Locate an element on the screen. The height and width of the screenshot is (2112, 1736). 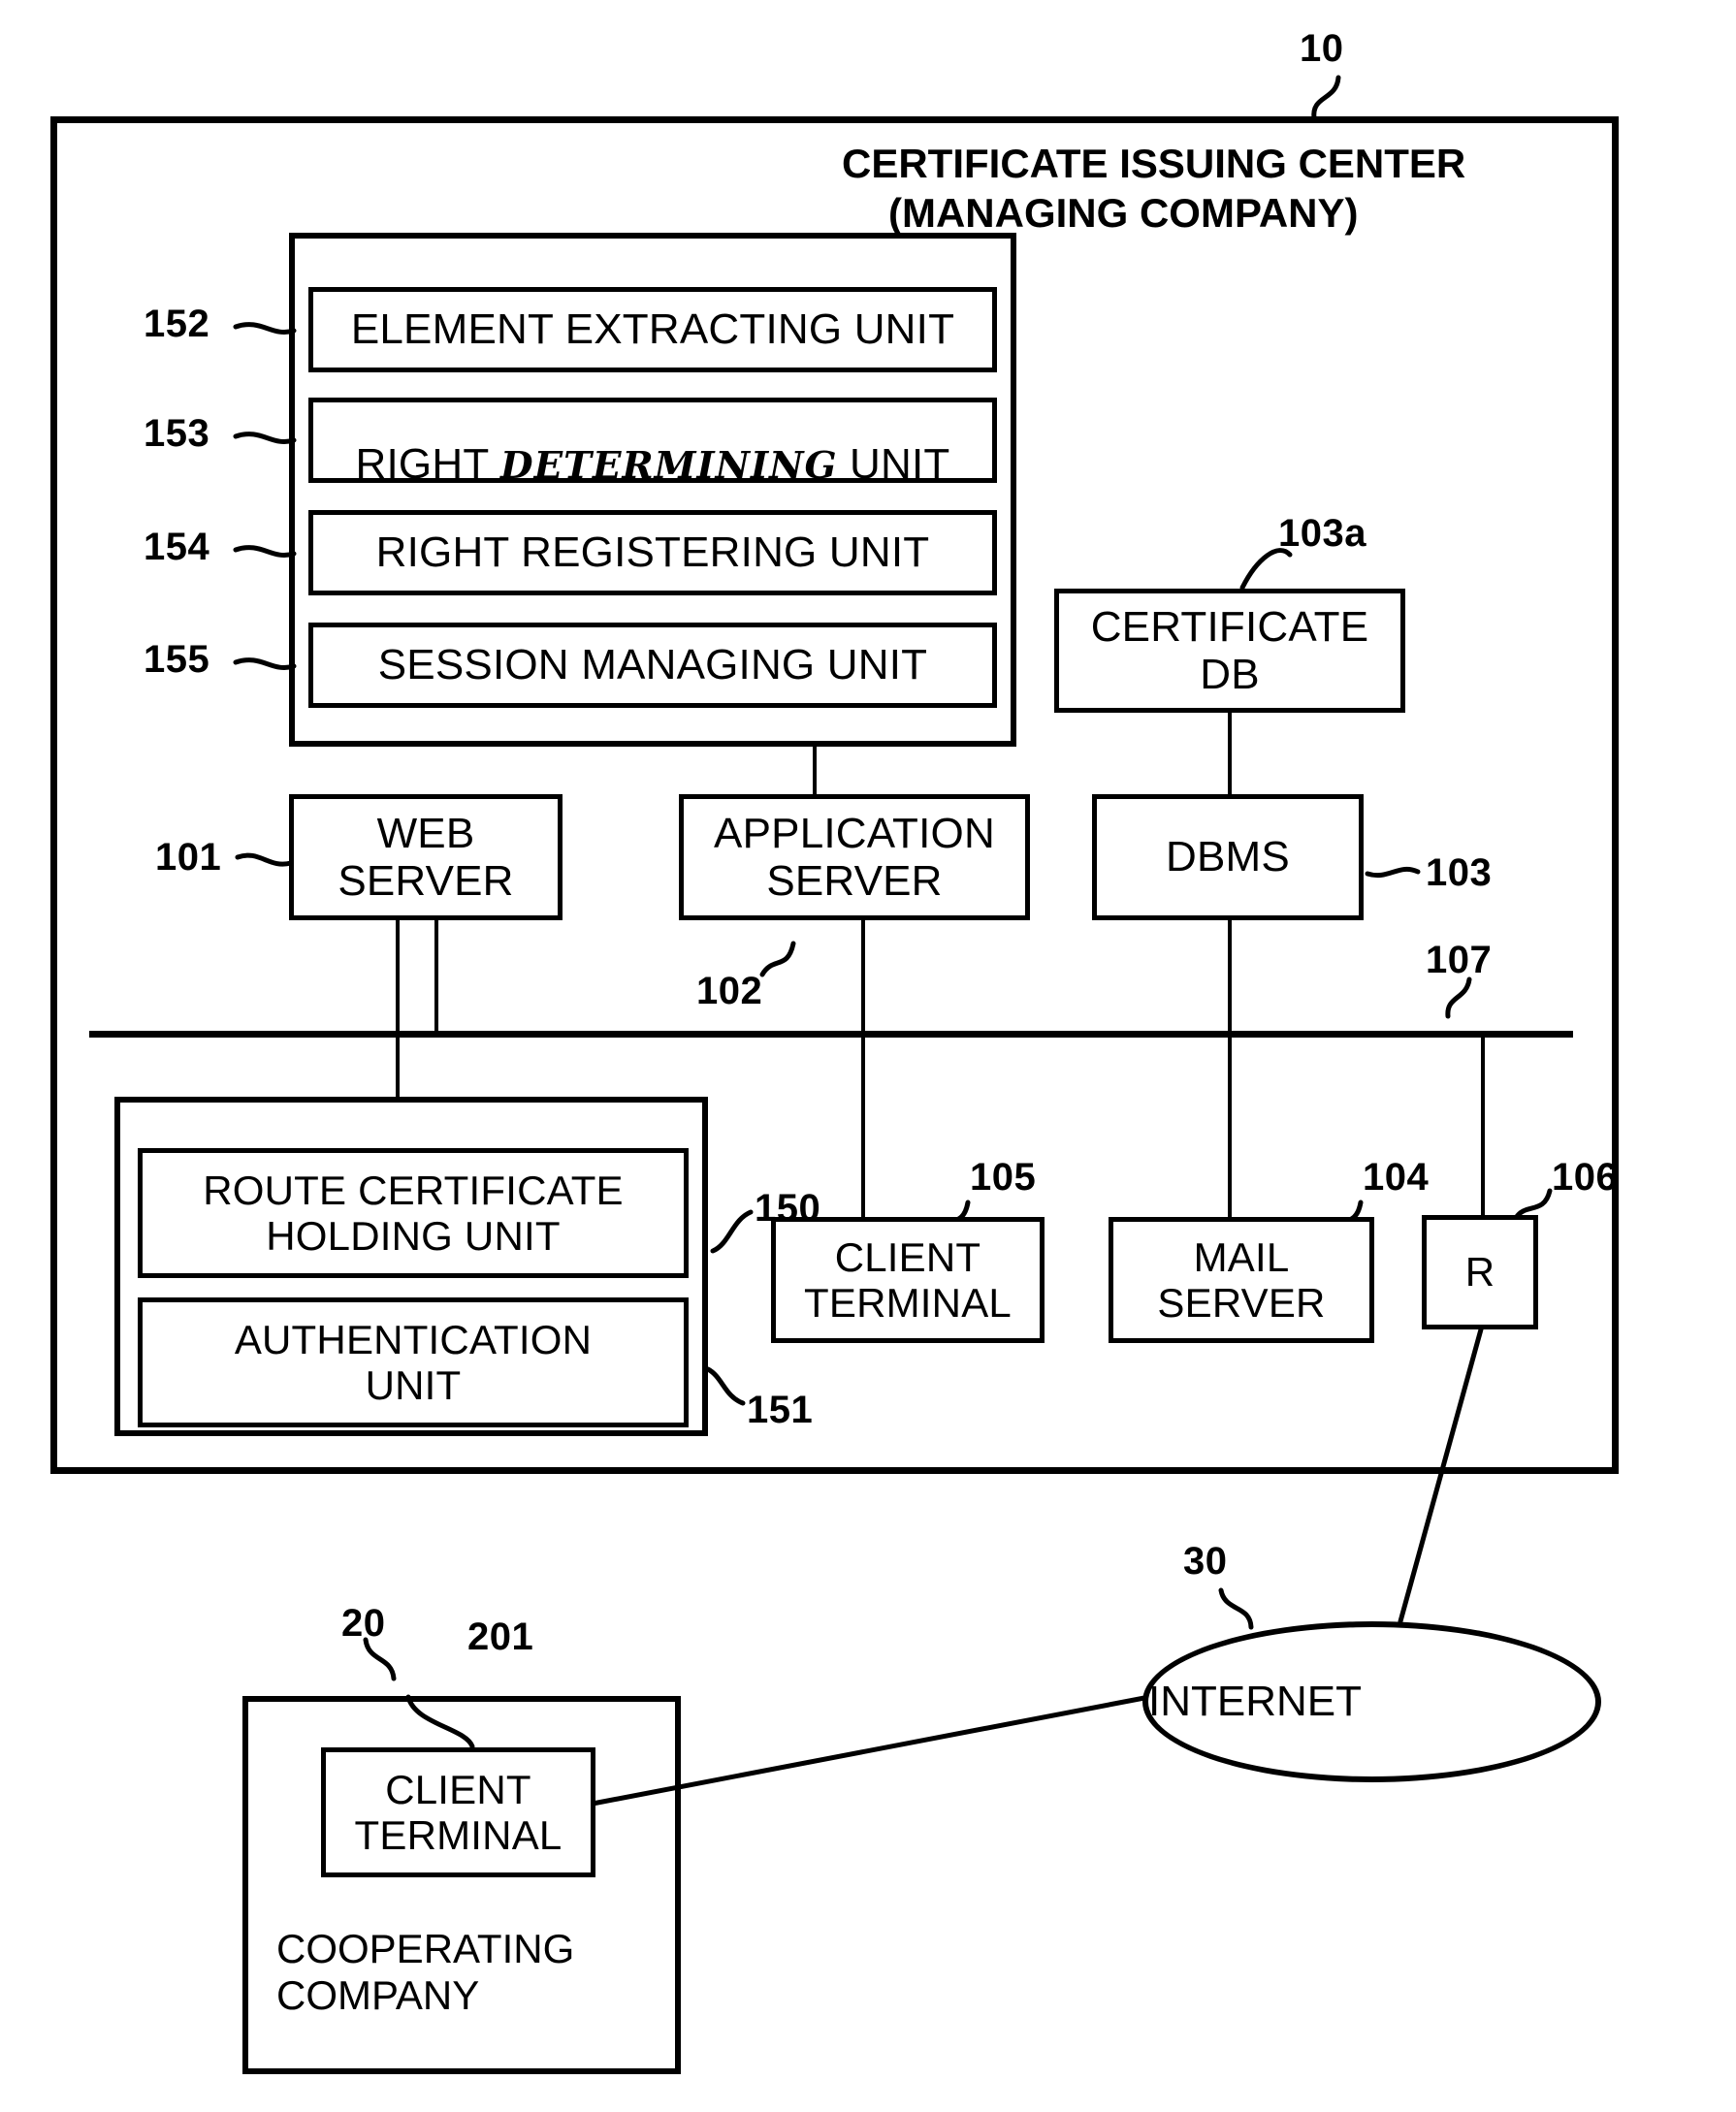
ref-103a: 103a is located at coordinates (1322, 533).